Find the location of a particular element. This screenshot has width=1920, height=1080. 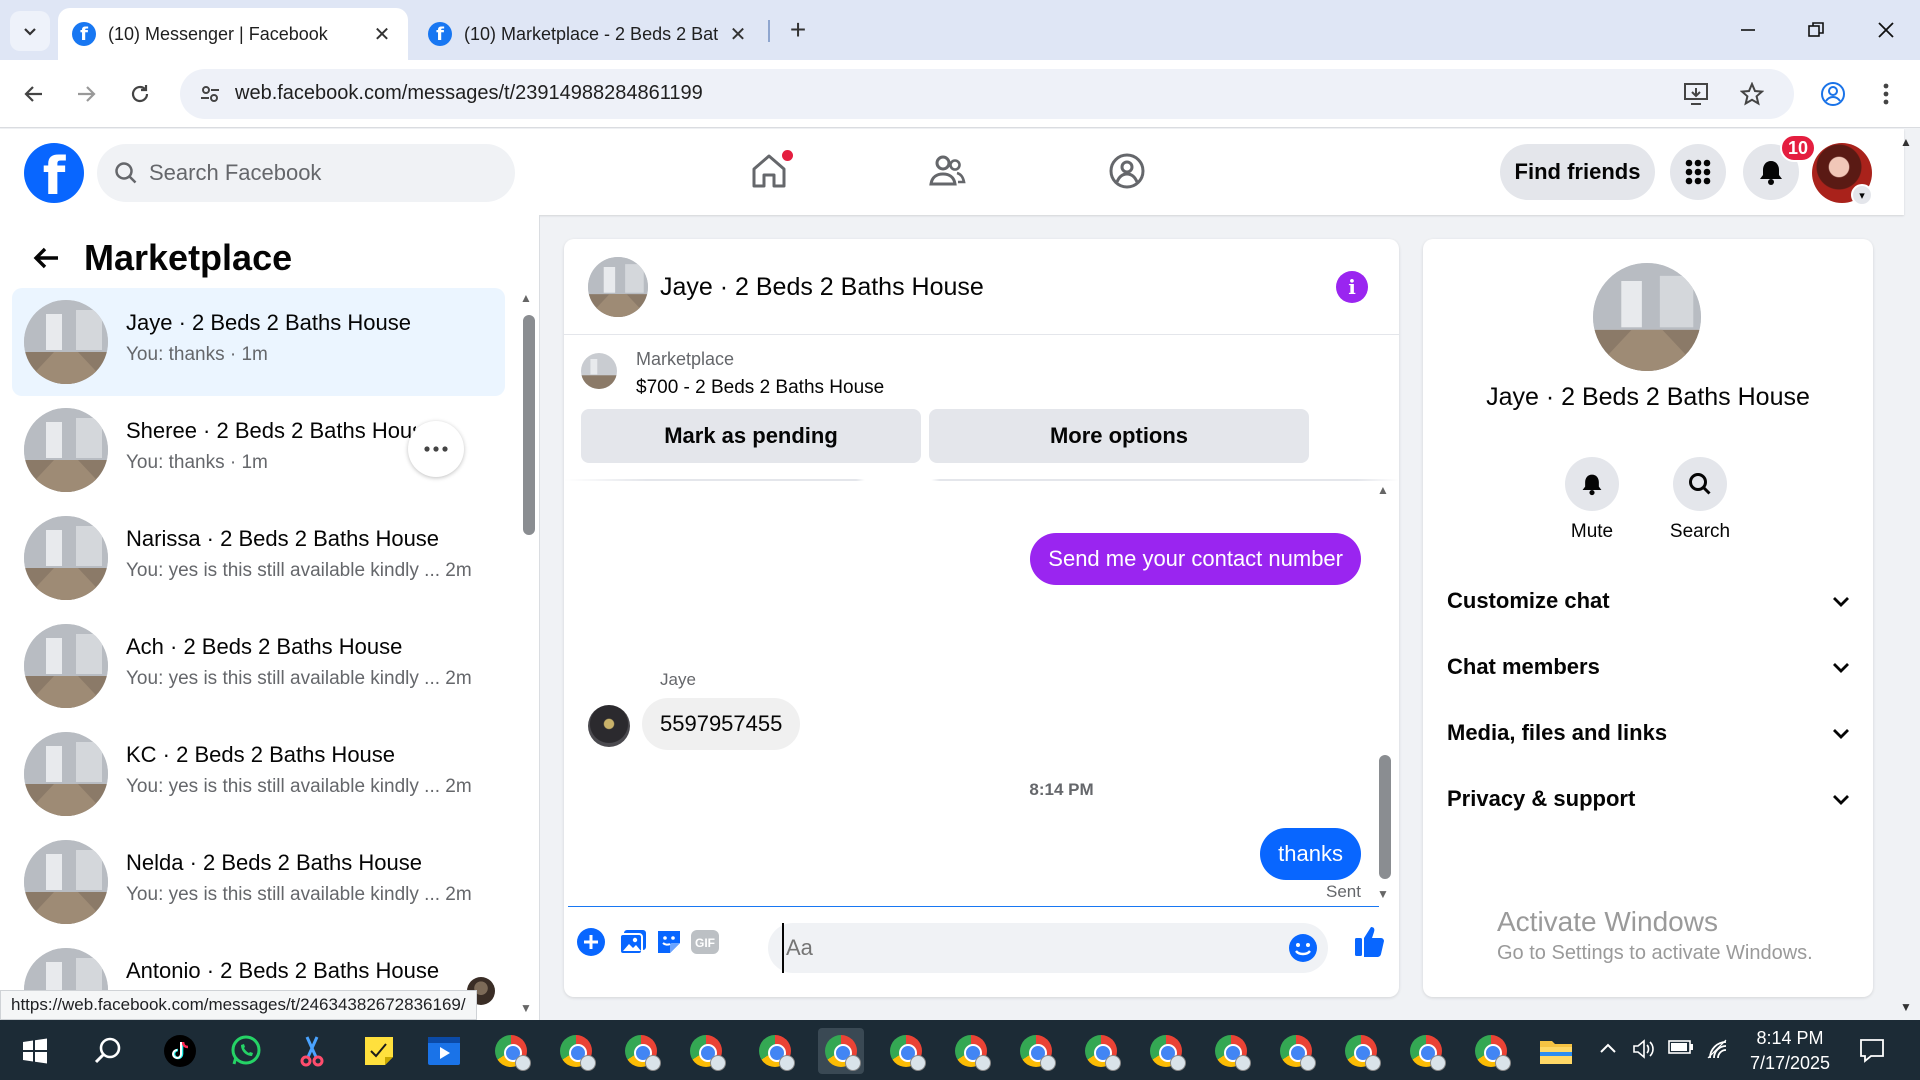

search-in-chat-button is located at coordinates (1700, 484).